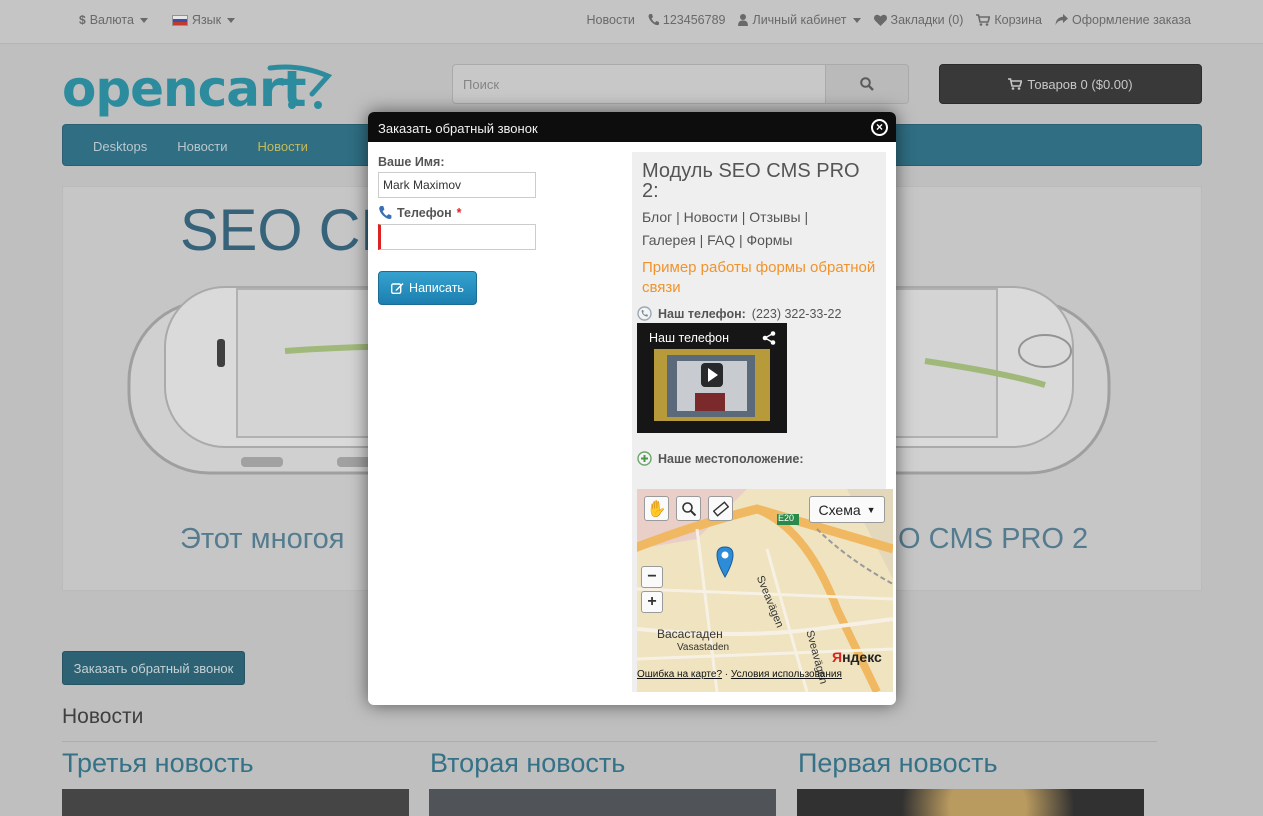  Describe the element at coordinates (796, 313) in the screenshot. I see `our-phone-value: (223) 322-33-22` at that location.